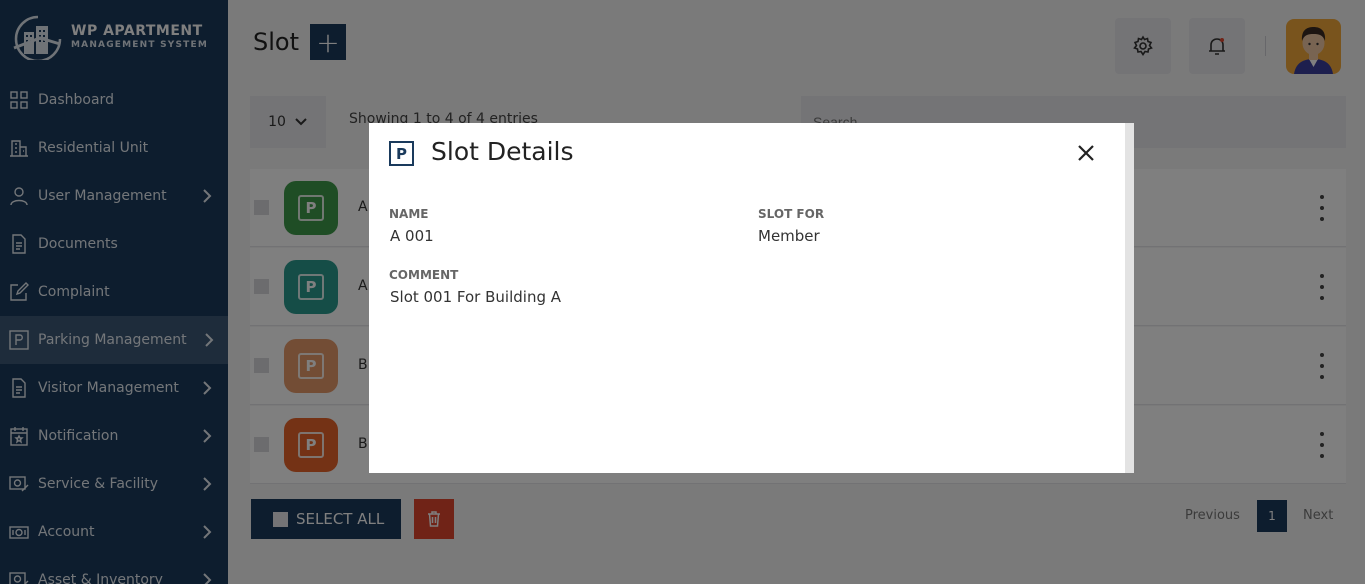 This screenshot has width=1365, height=584. What do you see at coordinates (502, 151) in the screenshot?
I see `modal-title: Slot Details` at bounding box center [502, 151].